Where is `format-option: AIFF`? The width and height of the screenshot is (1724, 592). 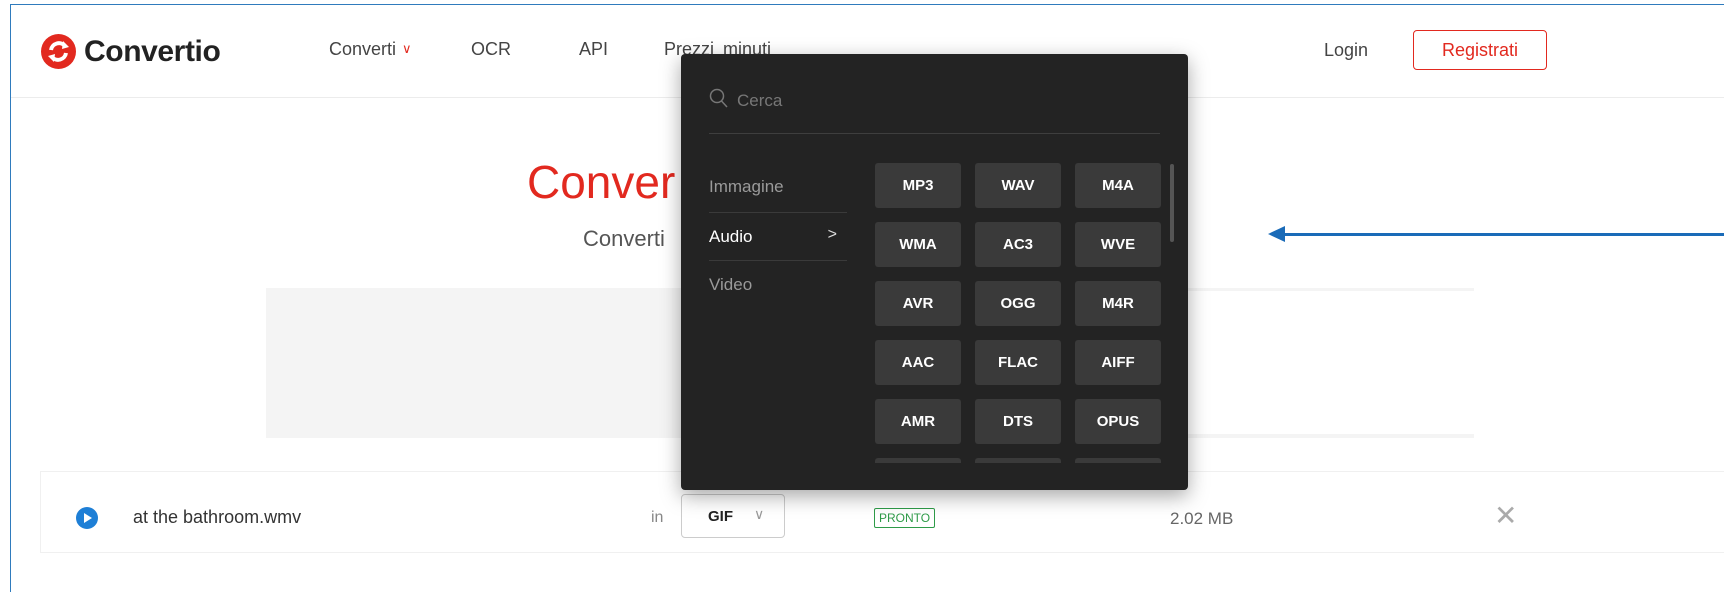 format-option: AIFF is located at coordinates (1118, 362).